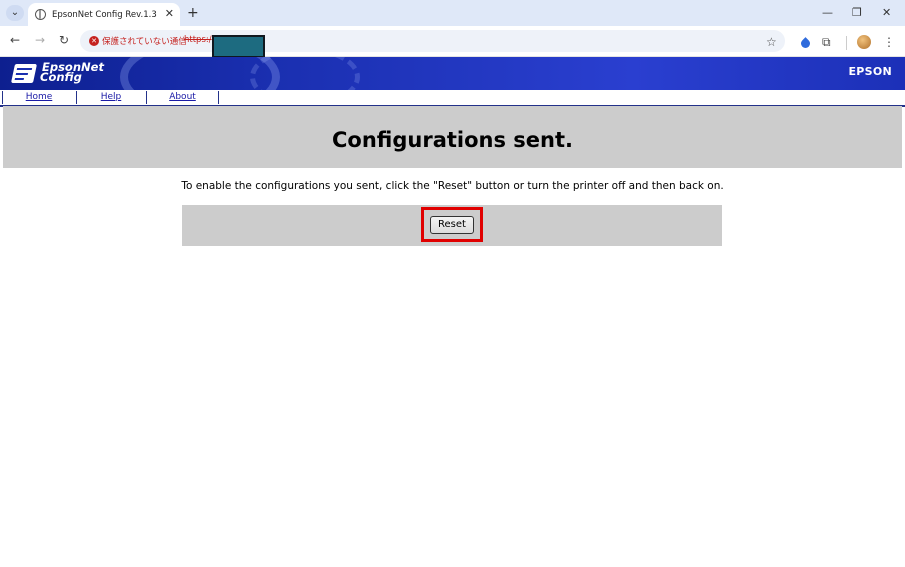  I want to click on globe-icon, so click(40, 14).